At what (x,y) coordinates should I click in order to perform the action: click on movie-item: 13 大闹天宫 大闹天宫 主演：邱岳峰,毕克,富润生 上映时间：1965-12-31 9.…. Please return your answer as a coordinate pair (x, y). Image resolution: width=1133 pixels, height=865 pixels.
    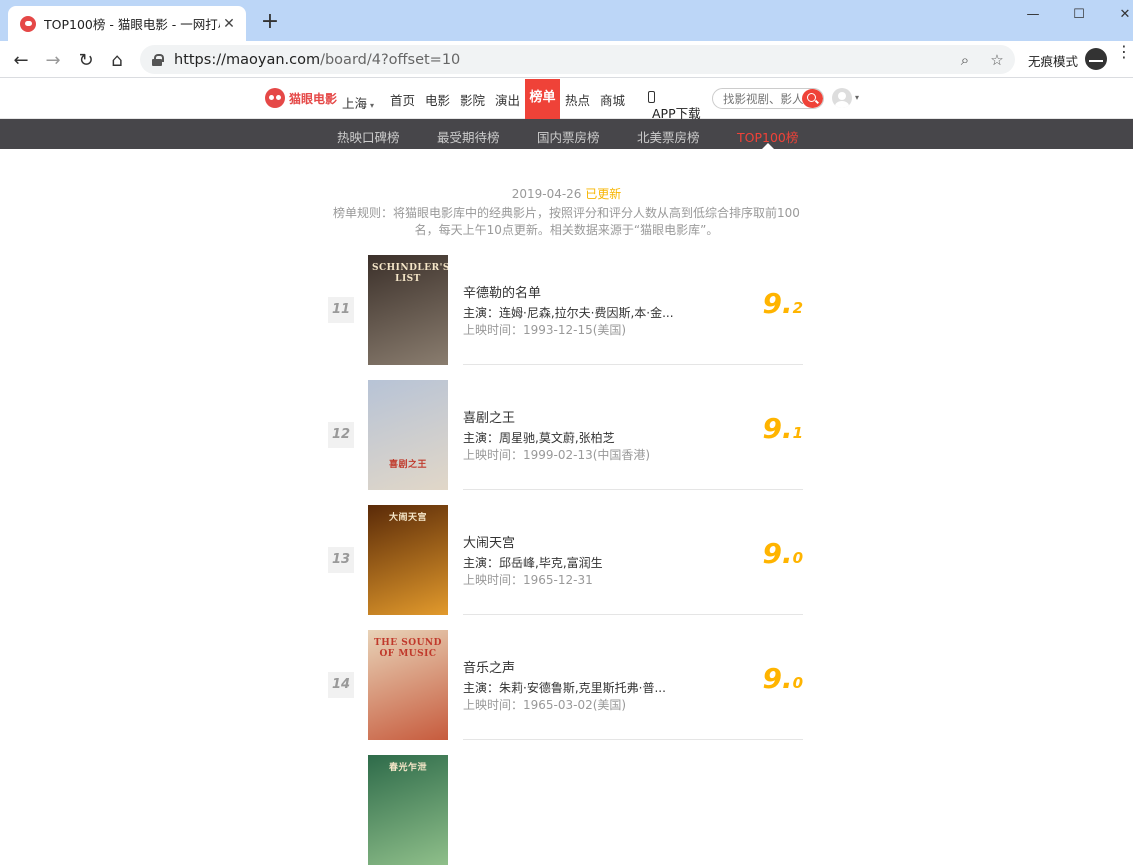
    Looking at the image, I should click on (565, 560).